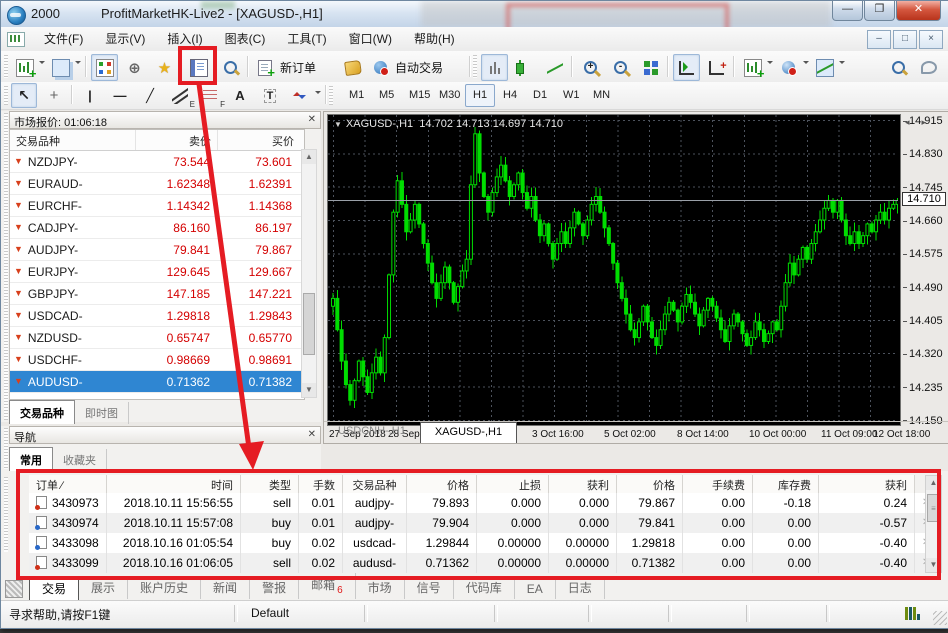 Image resolution: width=948 pixels, height=633 pixels. I want to click on orders-column-10: 手续费, so click(718, 484).